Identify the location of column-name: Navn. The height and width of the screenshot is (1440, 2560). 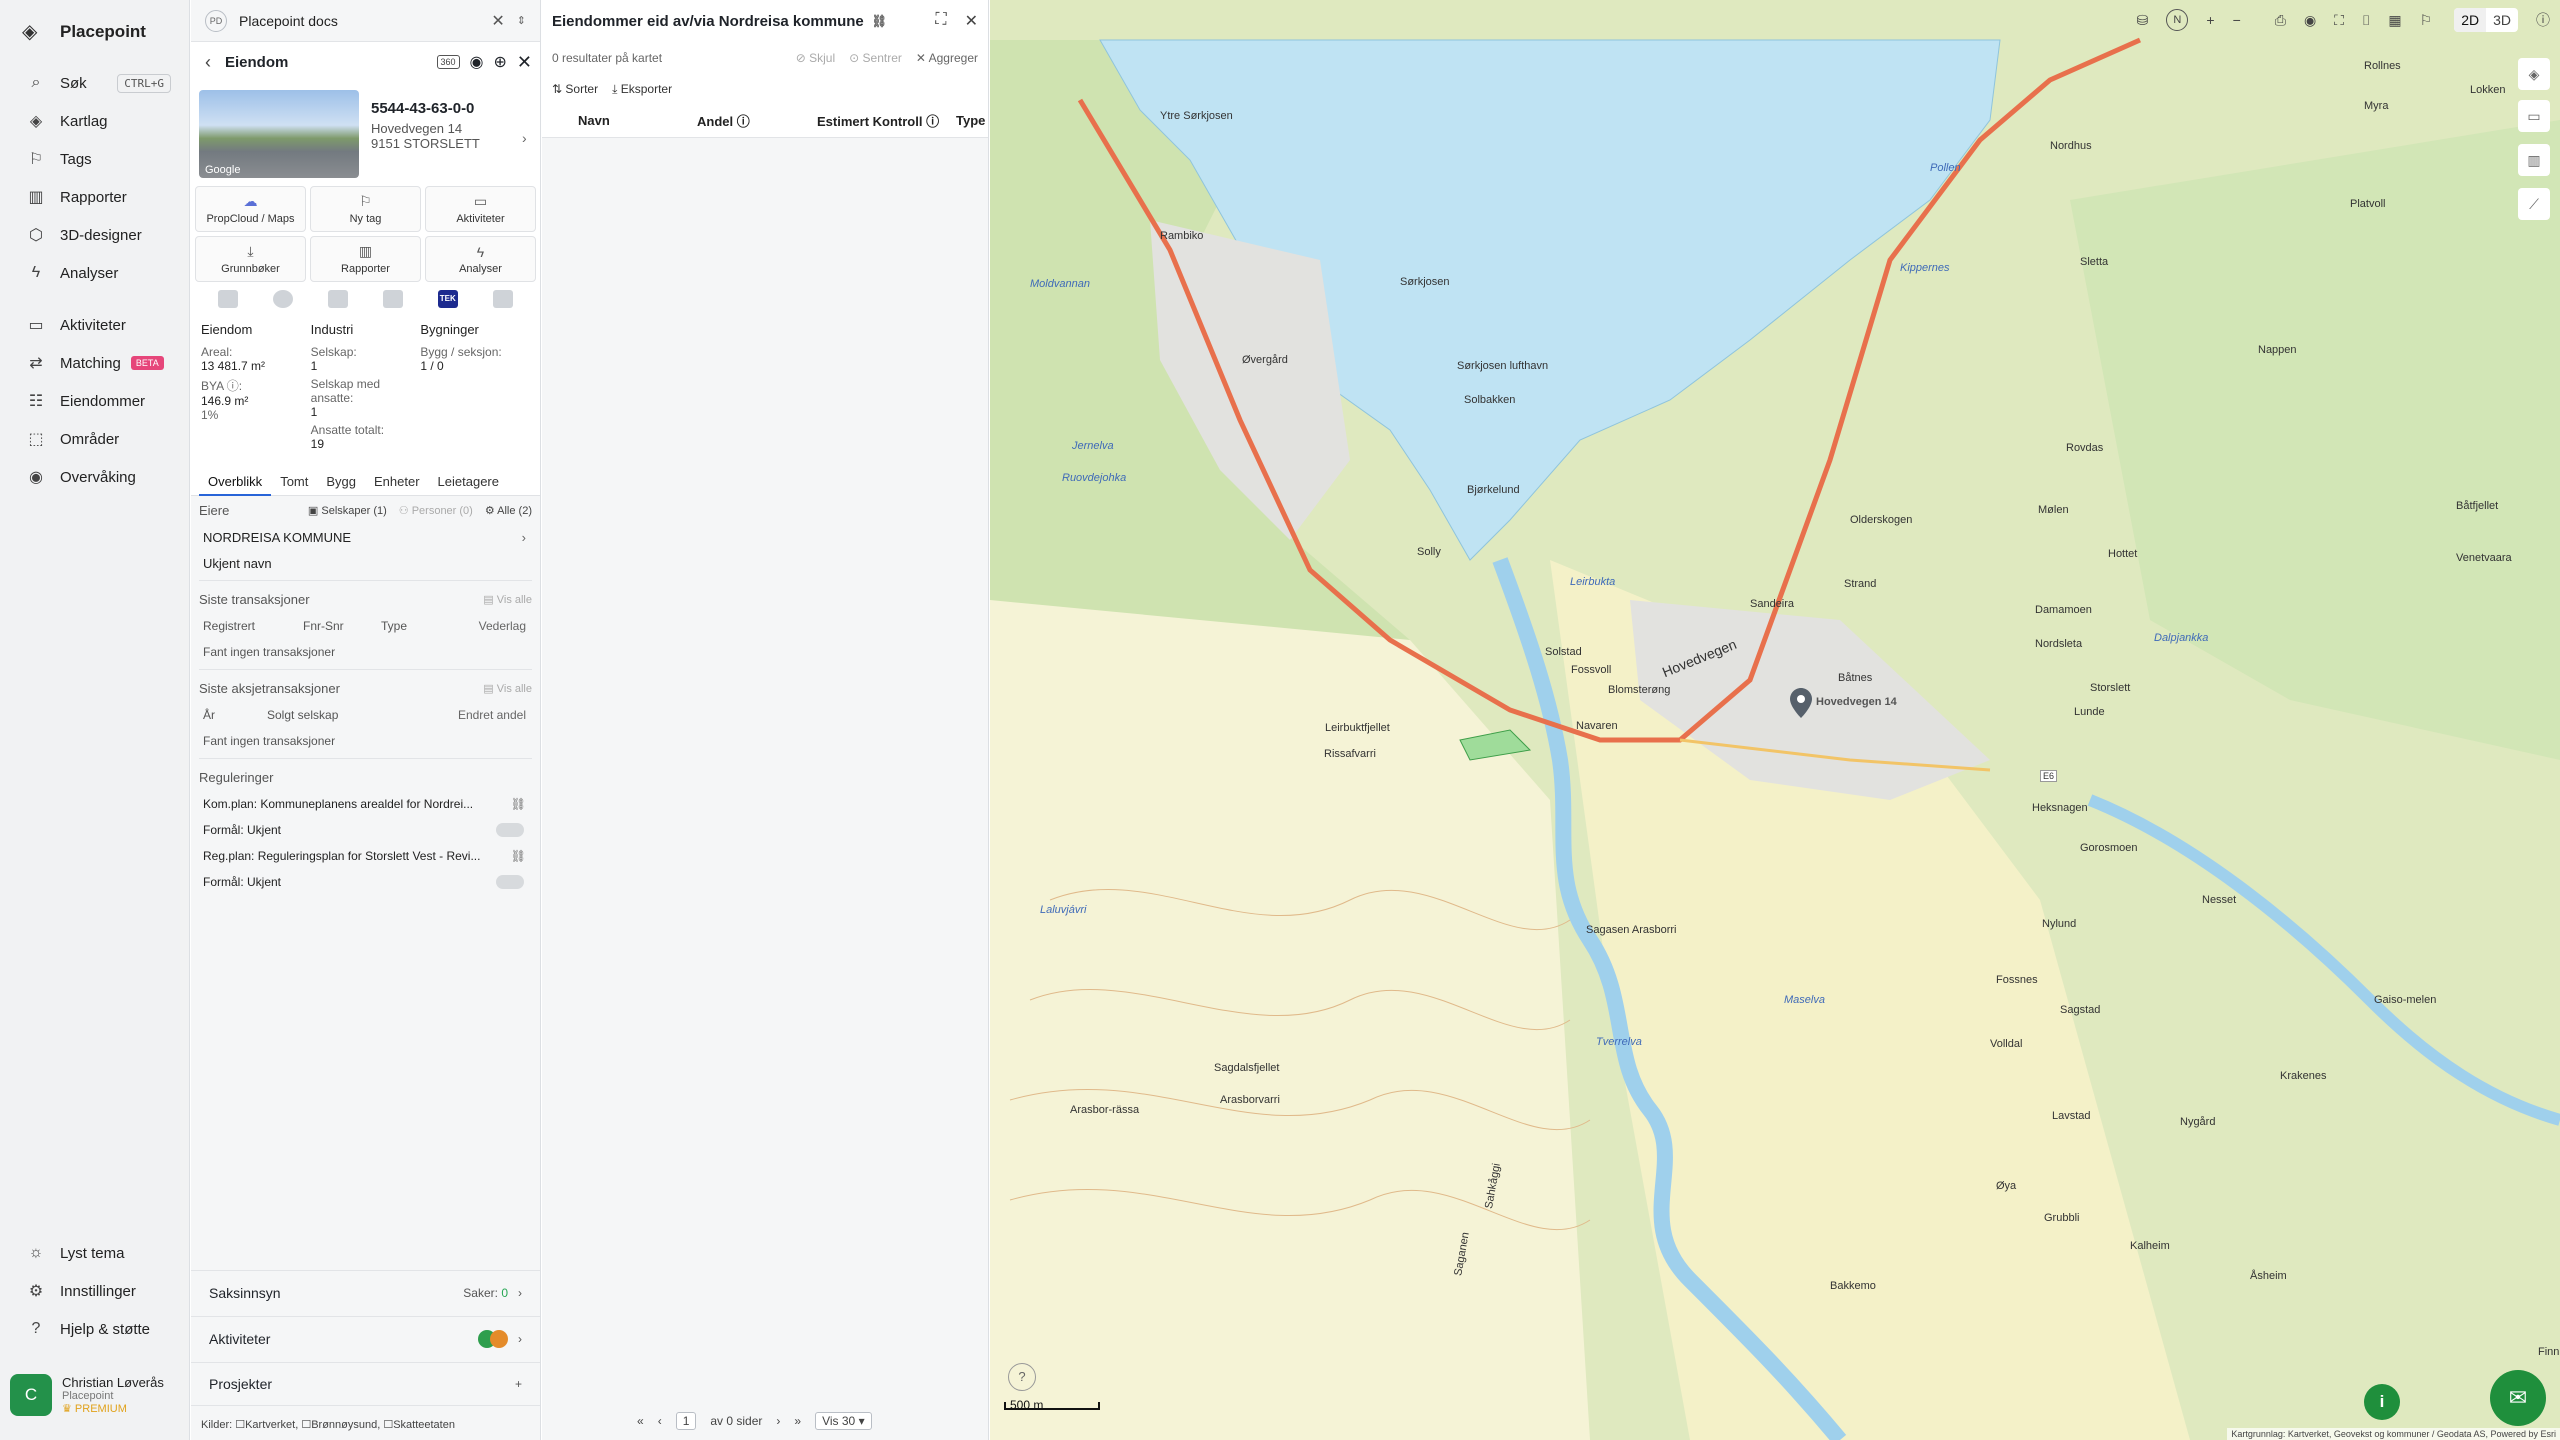
(594, 120).